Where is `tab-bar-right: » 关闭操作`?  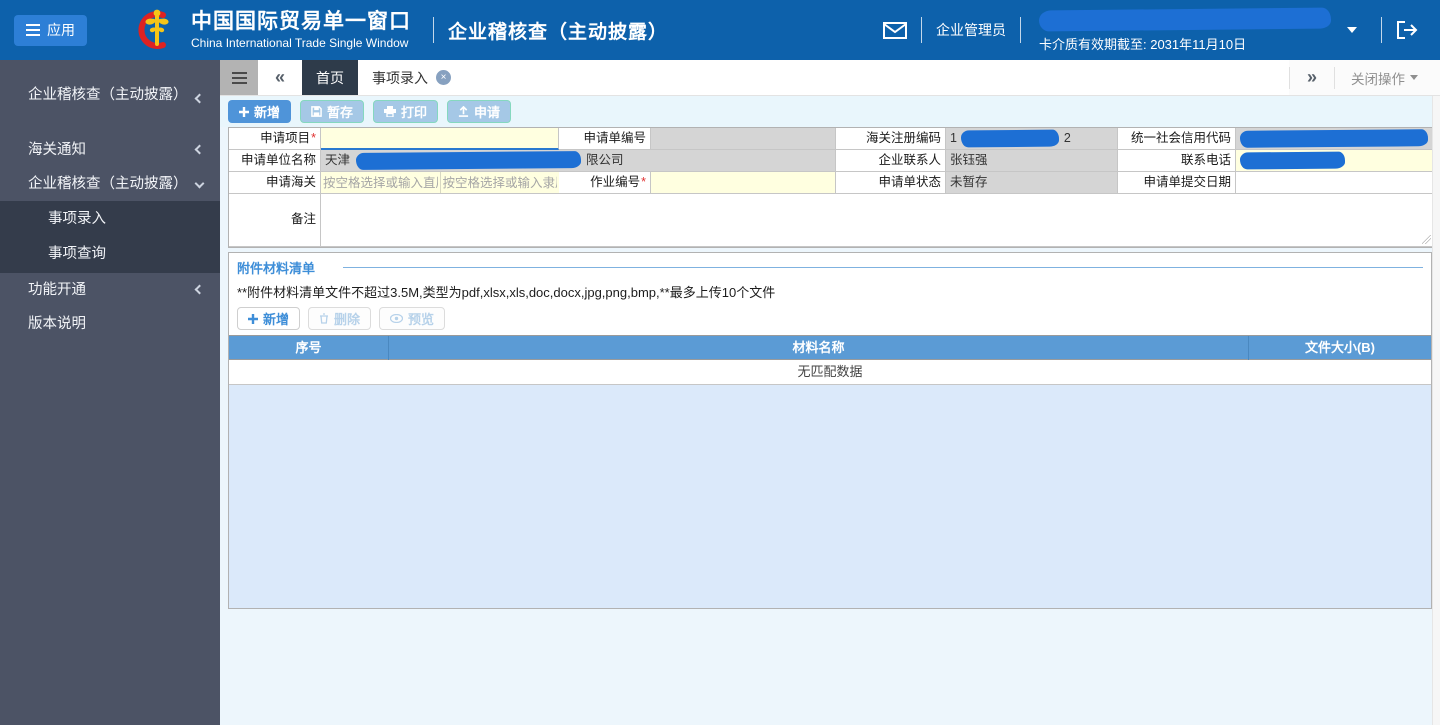
tab-bar-right: » 关闭操作 is located at coordinates (1364, 77).